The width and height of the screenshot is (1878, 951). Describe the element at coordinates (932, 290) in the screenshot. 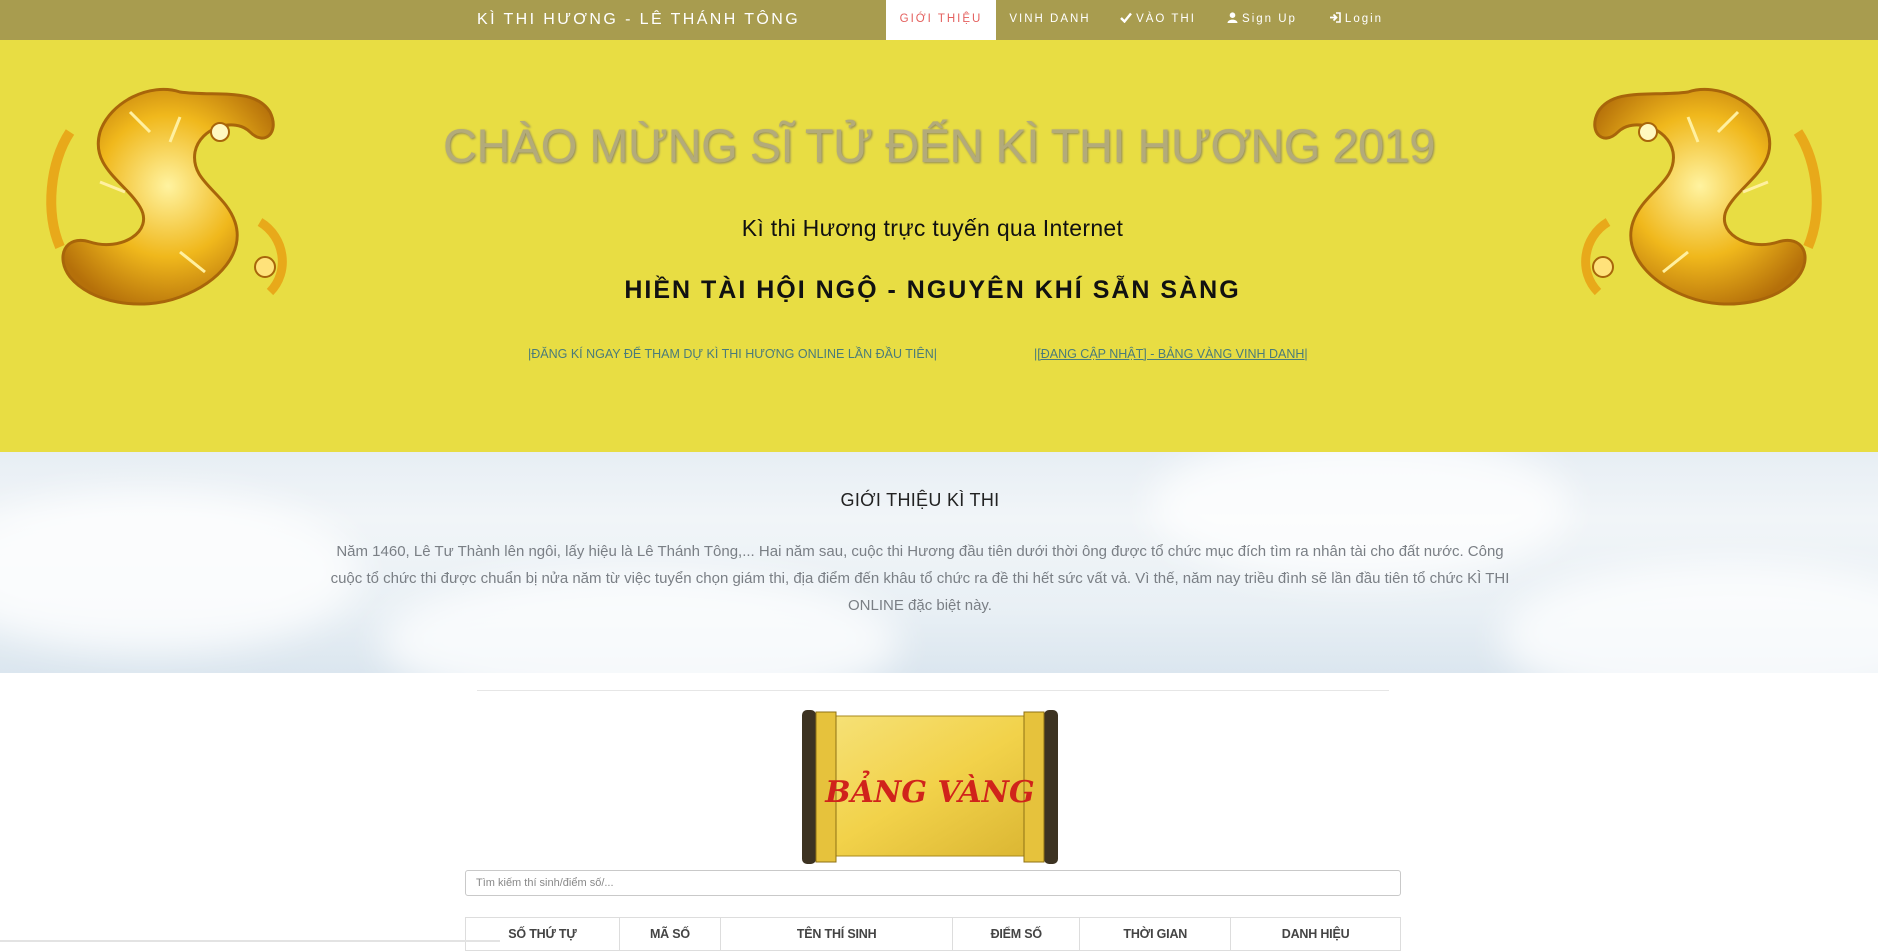

I see `hero-motto: HIỀN TÀI HỘI NGỘ - NGUYÊN KHÍ SẴN SÀNG` at that location.